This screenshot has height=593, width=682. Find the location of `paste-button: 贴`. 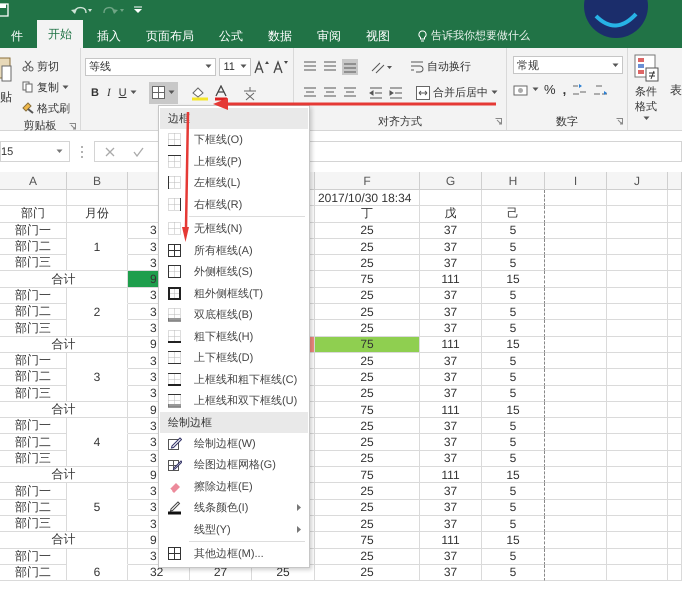

paste-button: 贴 is located at coordinates (6, 81).